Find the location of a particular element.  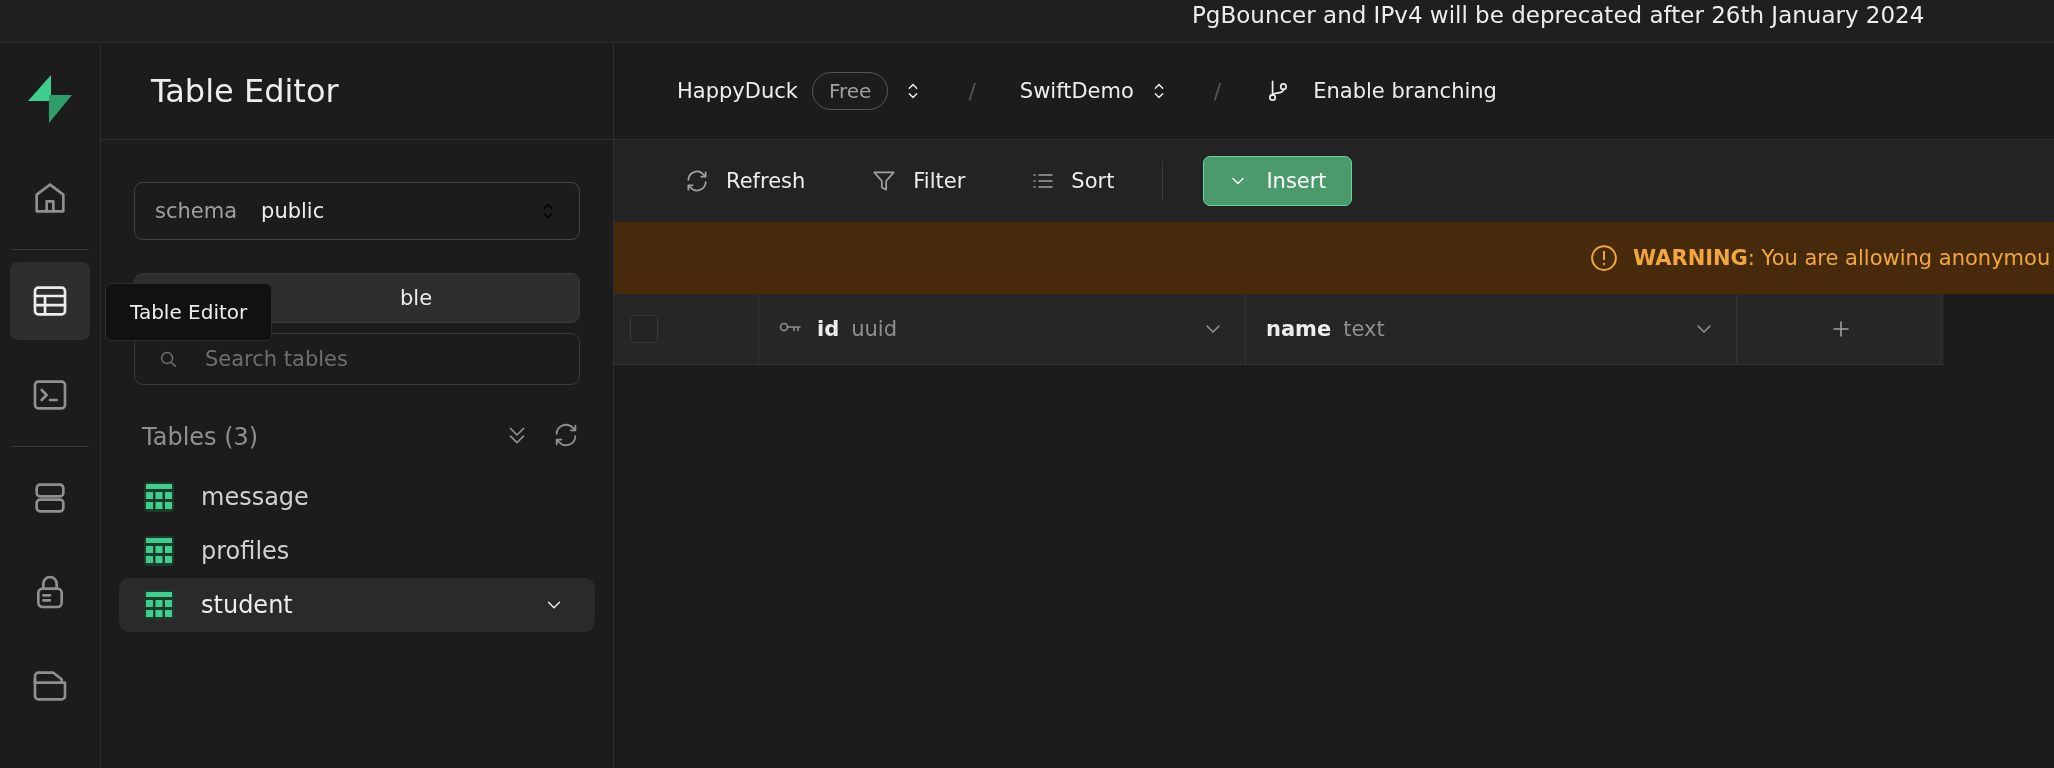

panel-title: Table Editor is located at coordinates (245, 91).